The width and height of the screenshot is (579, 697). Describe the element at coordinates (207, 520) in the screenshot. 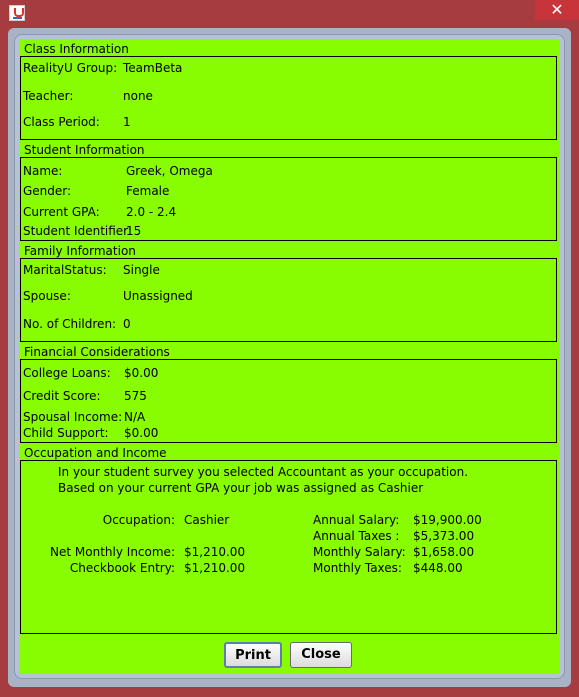

I see `occupation-value: Cashier` at that location.